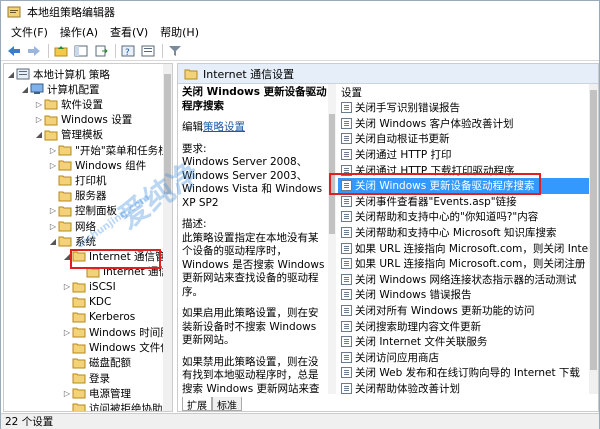  I want to click on folder-up-icon, so click(61, 51).